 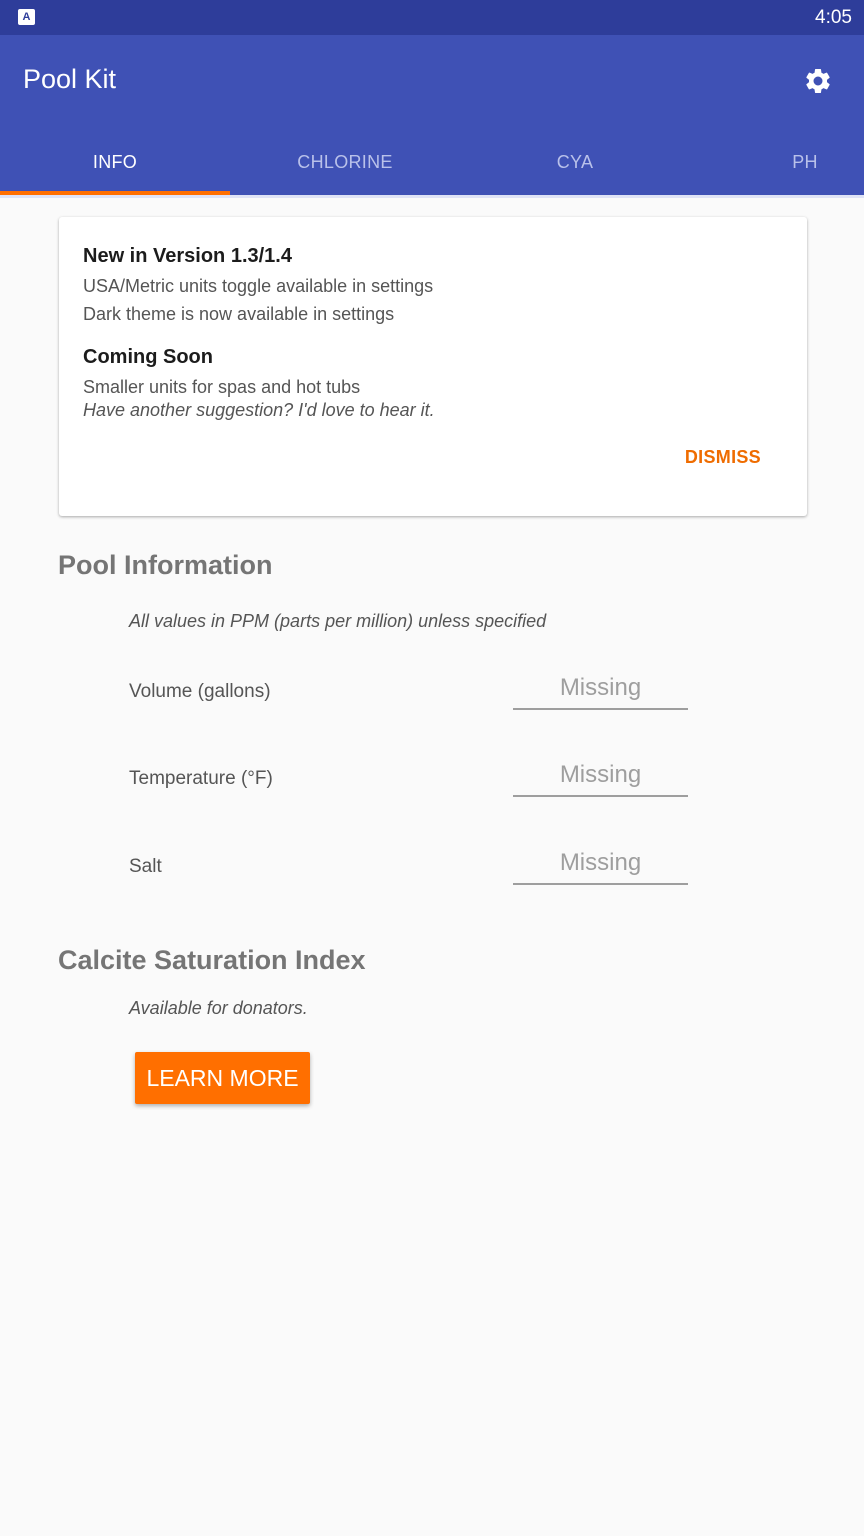 I want to click on tab-info: INFO, so click(x=115, y=162).